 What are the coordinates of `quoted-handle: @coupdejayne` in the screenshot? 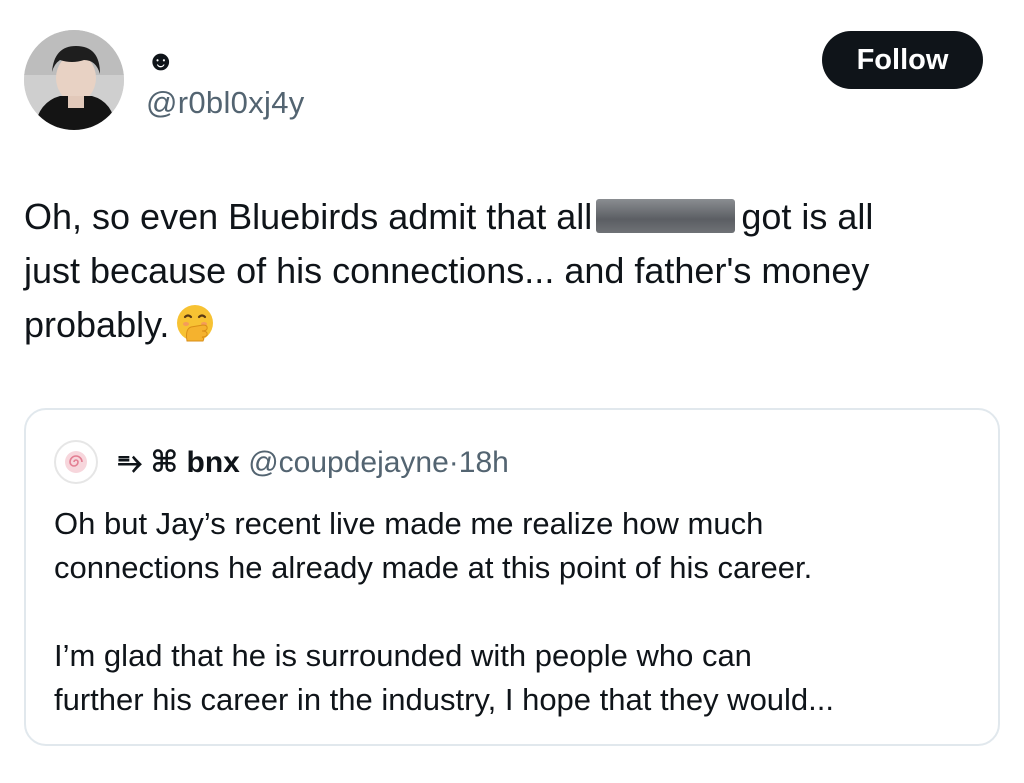 It's located at (348, 462).